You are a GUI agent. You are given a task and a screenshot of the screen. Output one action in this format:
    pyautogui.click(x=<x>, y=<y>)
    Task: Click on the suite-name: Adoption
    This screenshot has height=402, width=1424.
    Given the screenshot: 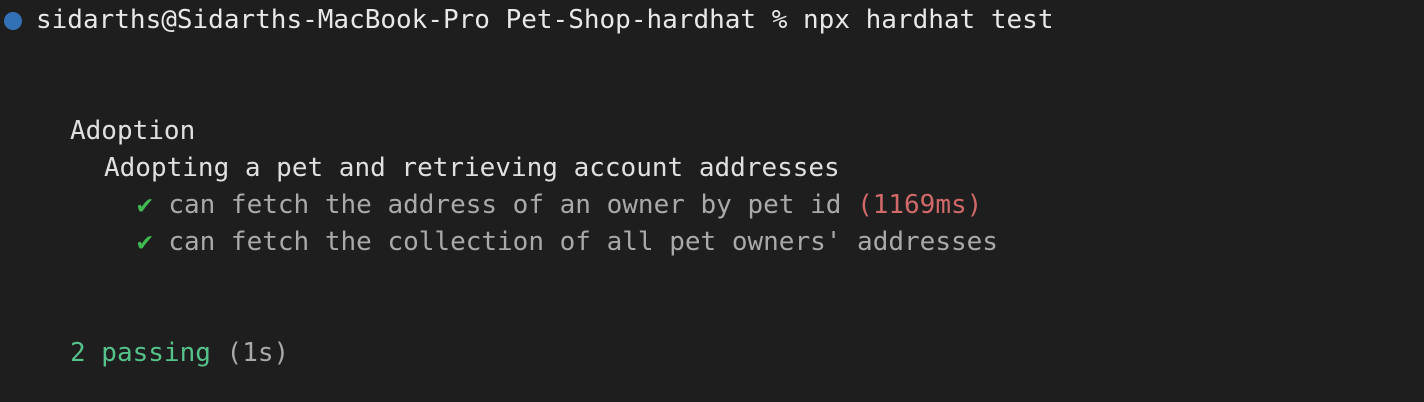 What is the action you would take?
    pyautogui.click(x=133, y=131)
    